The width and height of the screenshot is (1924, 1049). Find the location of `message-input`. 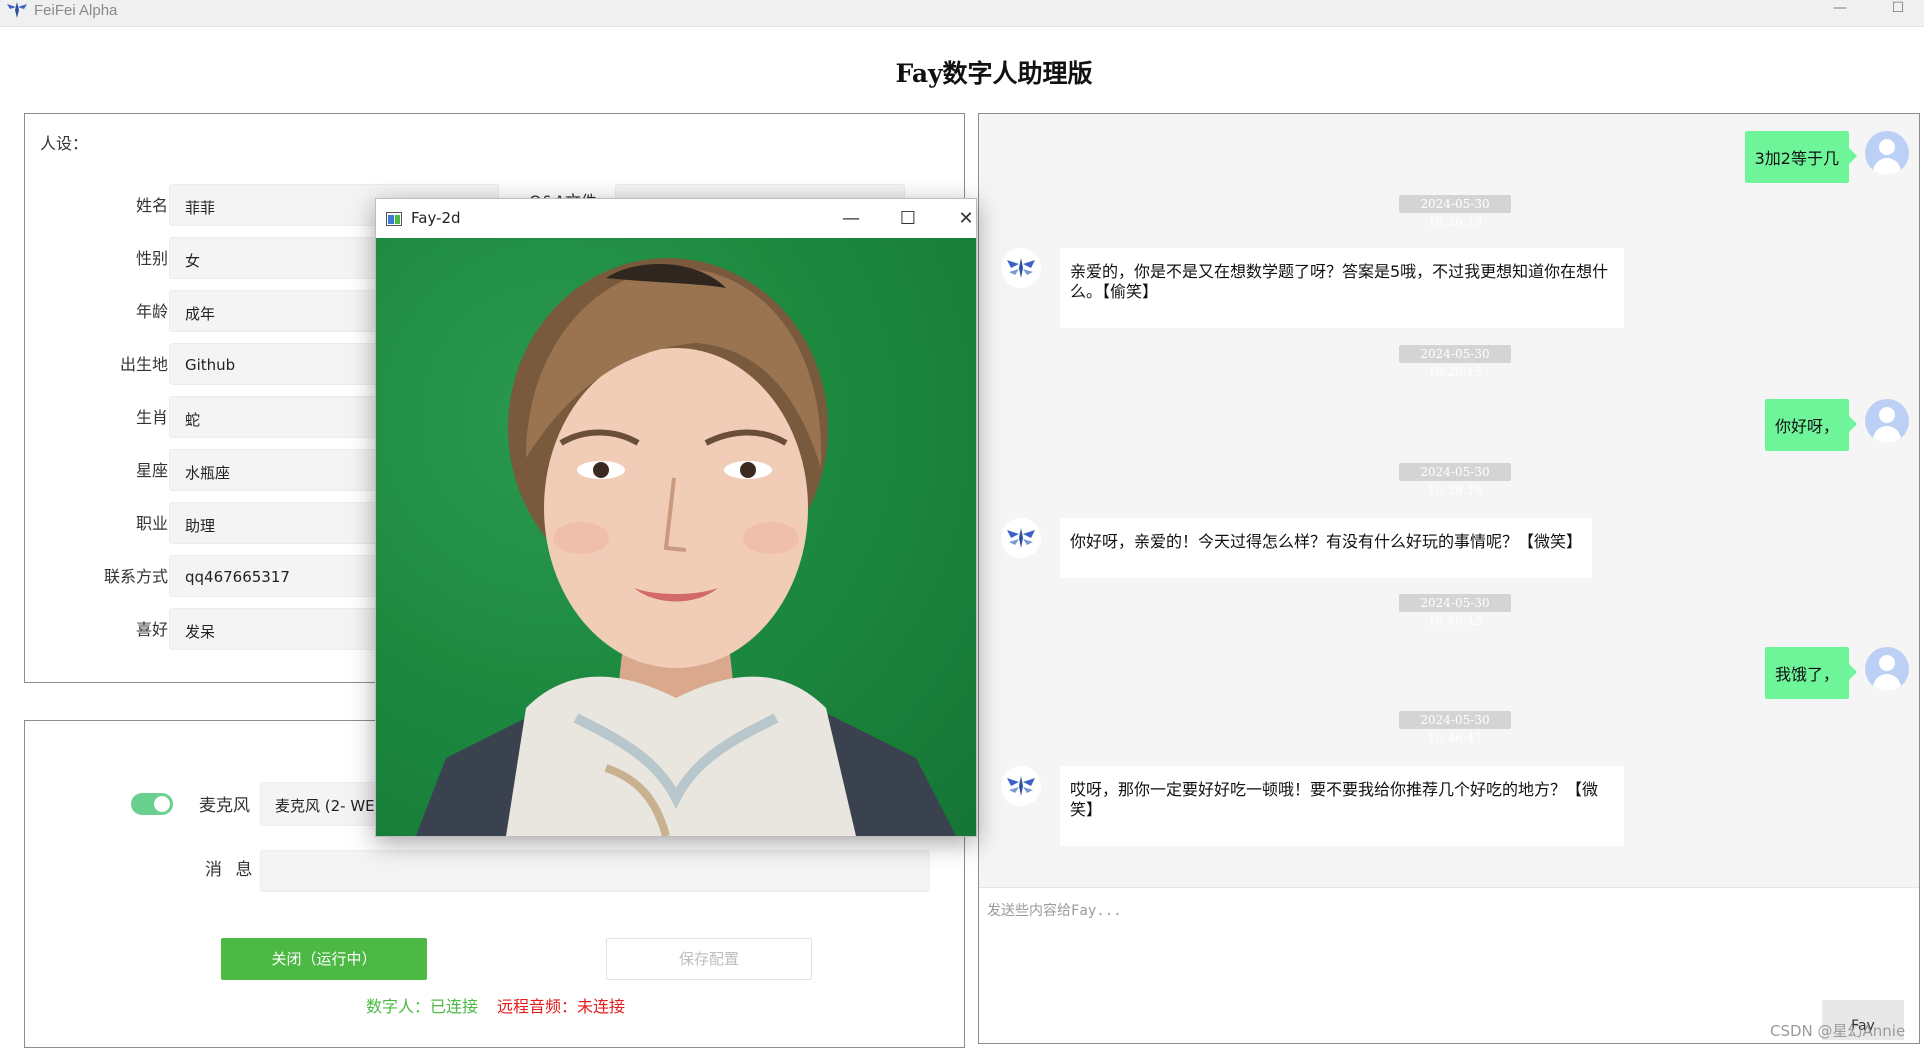

message-input is located at coordinates (595, 871).